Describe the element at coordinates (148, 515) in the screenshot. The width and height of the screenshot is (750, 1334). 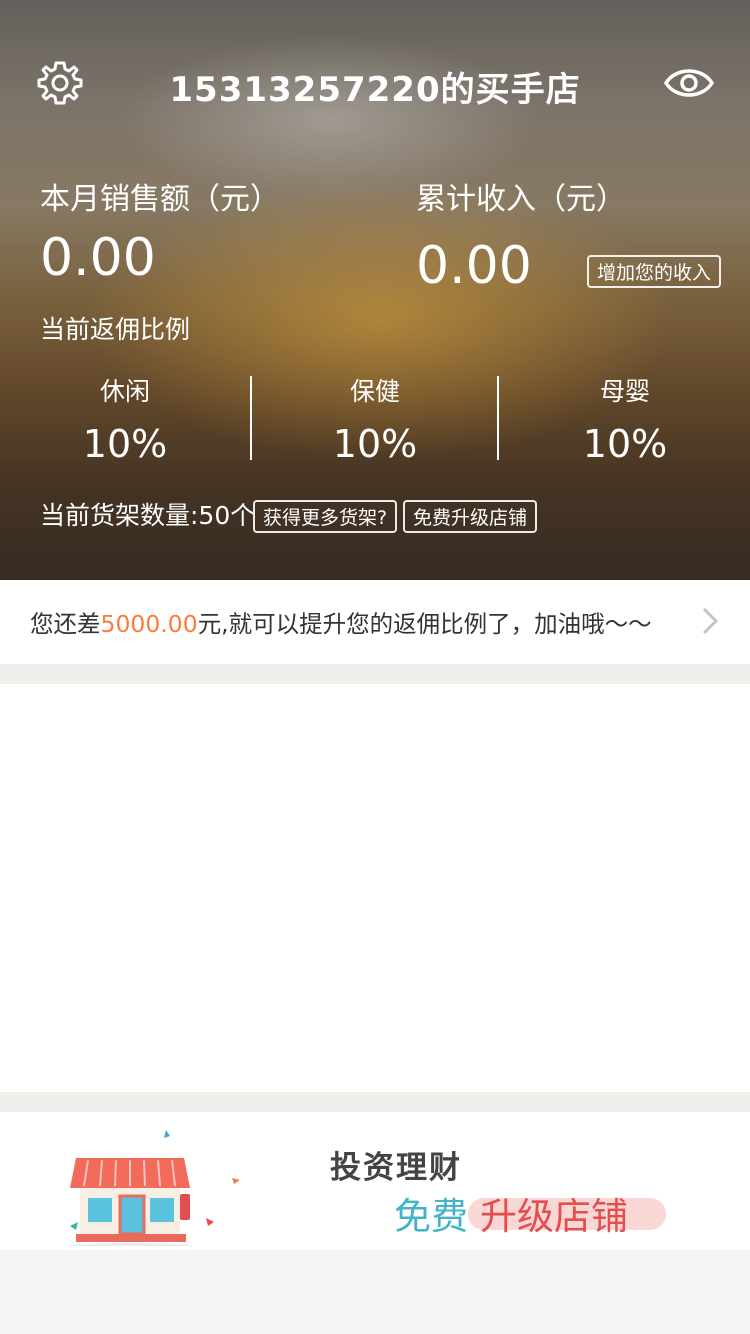
I see `shelf-count: 当前货架数量:50个` at that location.